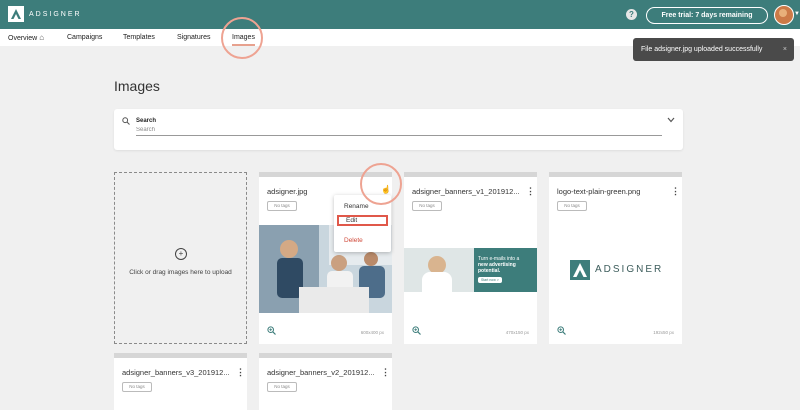 The width and height of the screenshot is (800, 410). I want to click on home-icon: ⌂, so click(42, 37).